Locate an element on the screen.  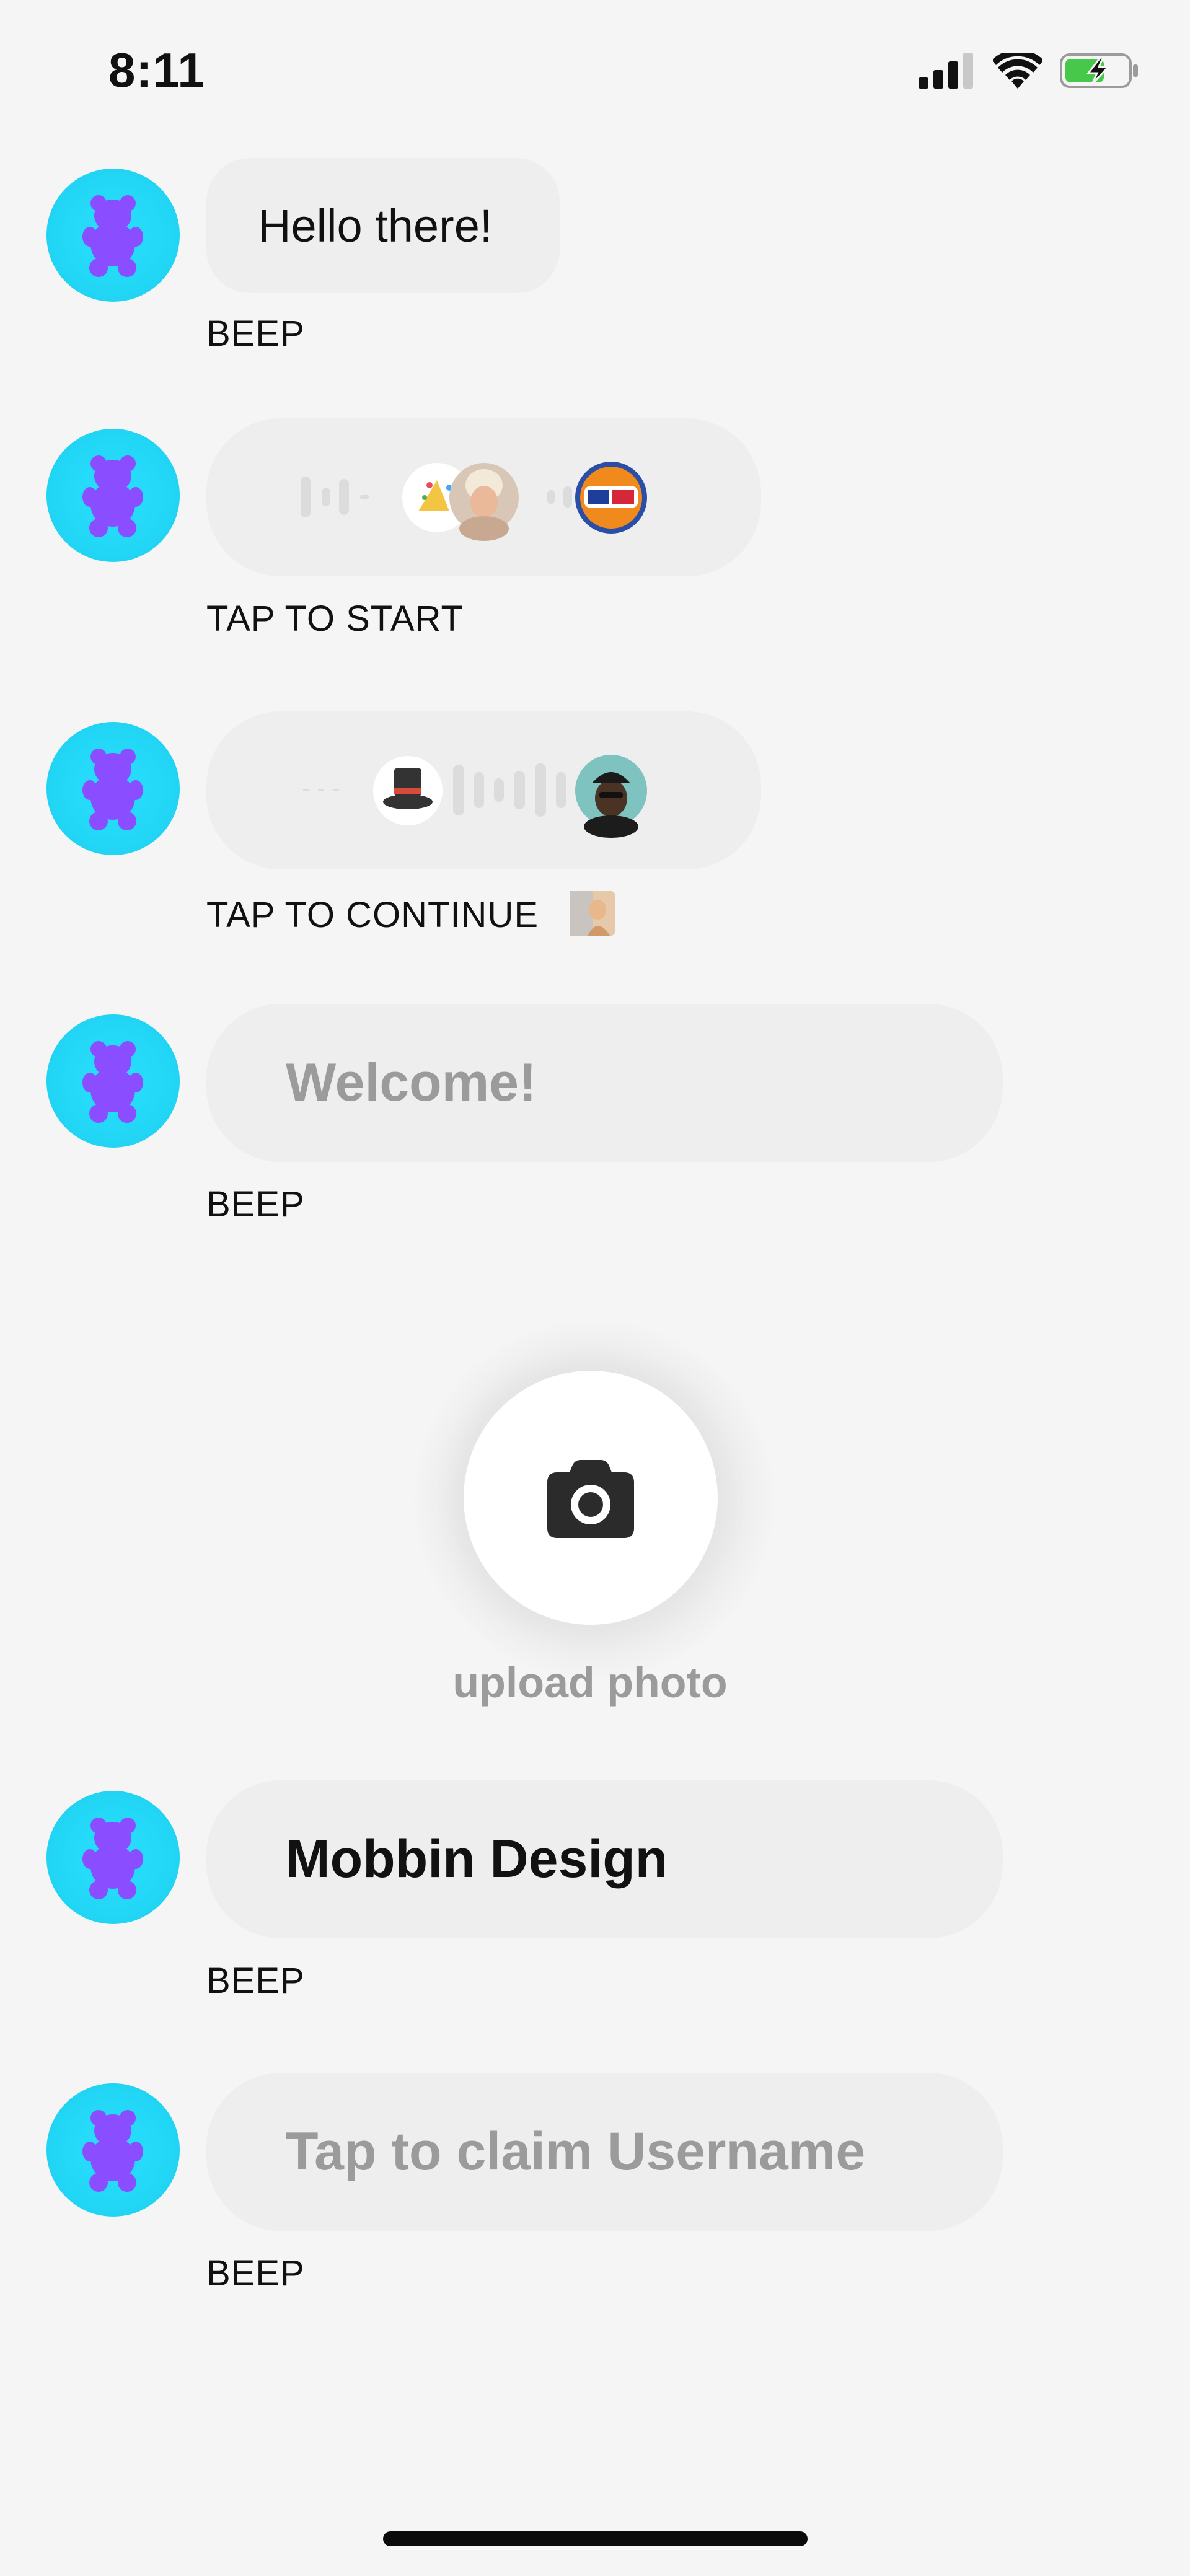
message-bubble: Welcome! is located at coordinates (604, 1083).